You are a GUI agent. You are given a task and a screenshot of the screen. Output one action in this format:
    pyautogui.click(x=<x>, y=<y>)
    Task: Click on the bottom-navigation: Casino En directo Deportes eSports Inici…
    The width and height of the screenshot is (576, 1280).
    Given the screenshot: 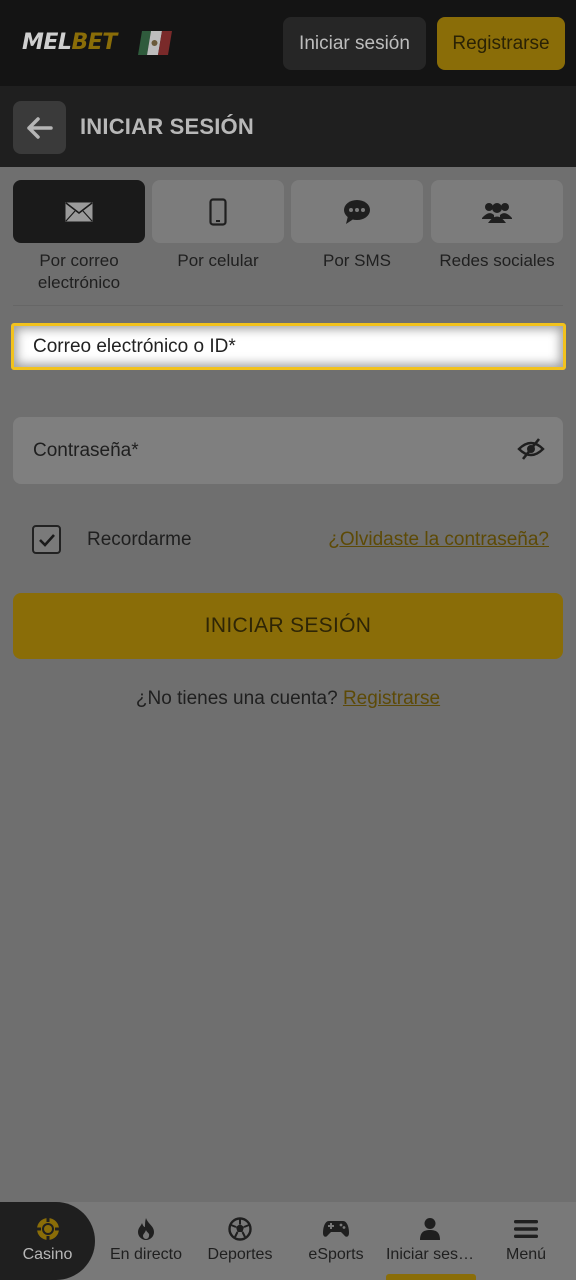 What is the action you would take?
    pyautogui.click(x=288, y=1241)
    